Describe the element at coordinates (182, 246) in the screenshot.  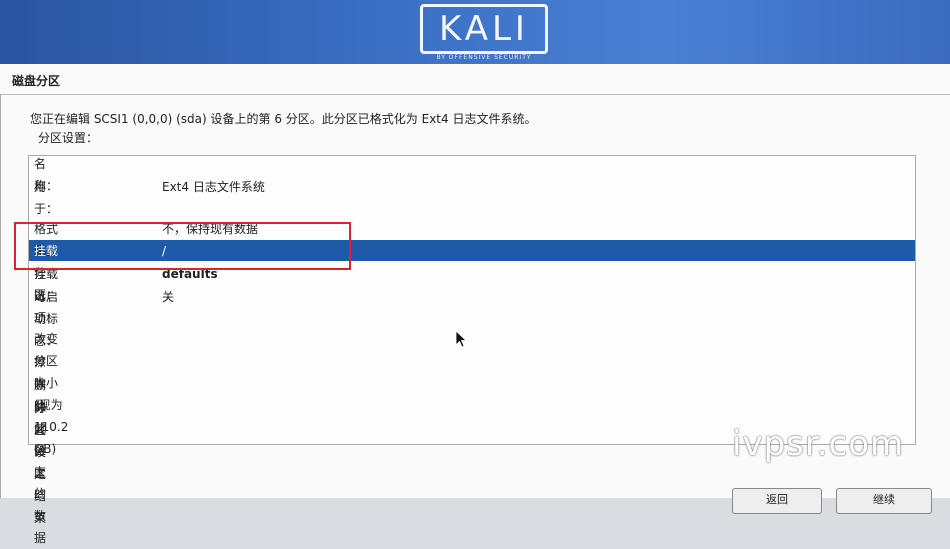
I see `annotation-red-box` at that location.